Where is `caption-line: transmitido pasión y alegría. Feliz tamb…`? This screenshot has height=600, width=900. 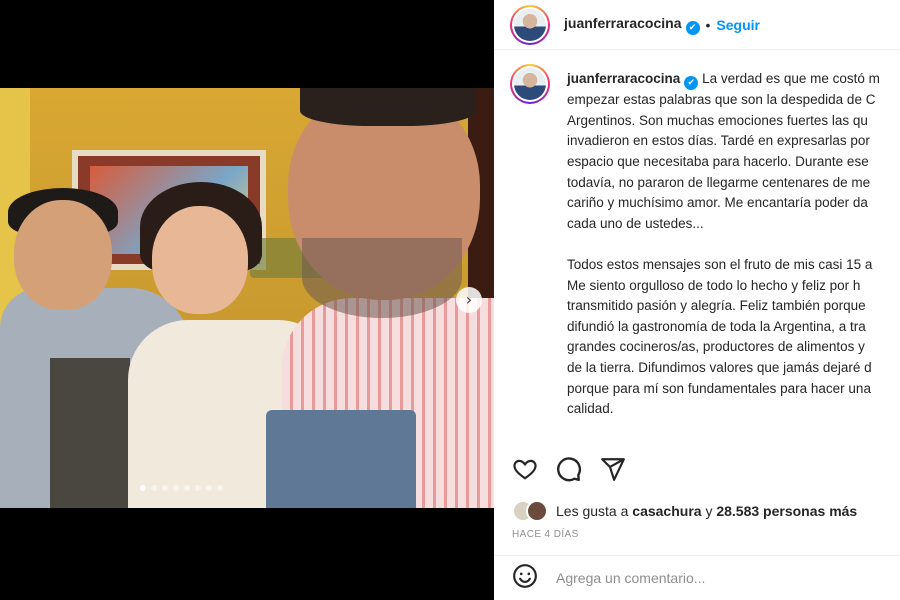
caption-line: transmitido pasión y alegría. Feliz tamb… is located at coordinates (716, 306).